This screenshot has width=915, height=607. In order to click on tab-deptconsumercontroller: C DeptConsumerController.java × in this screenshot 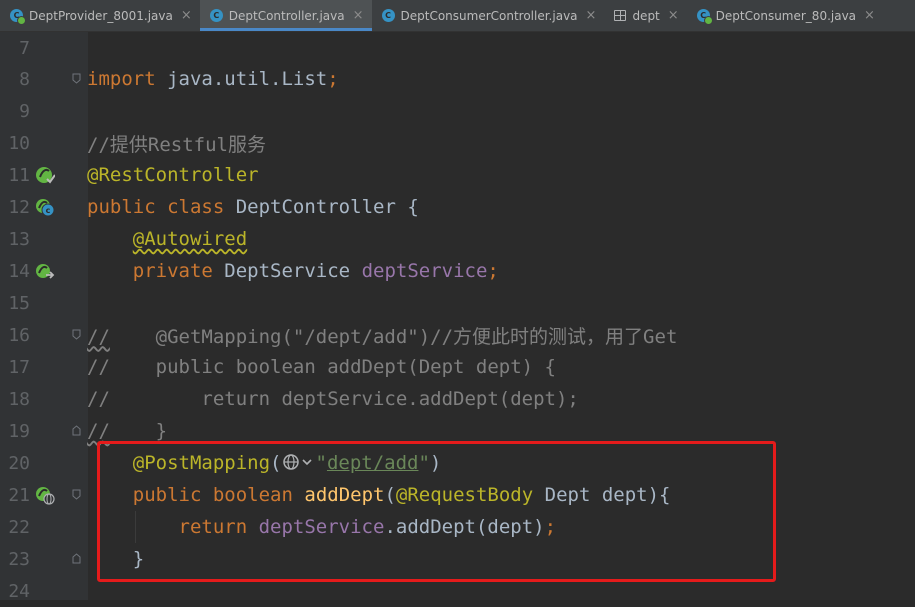, I will do `click(488, 15)`.